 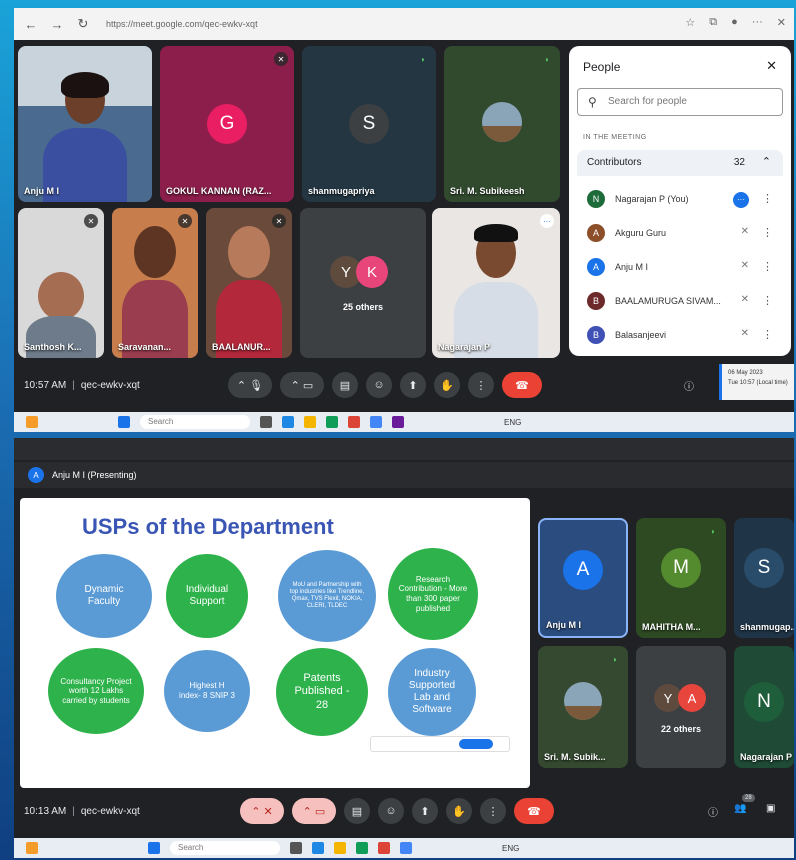 I want to click on section-label: IN THE MEETING, so click(x=615, y=137).